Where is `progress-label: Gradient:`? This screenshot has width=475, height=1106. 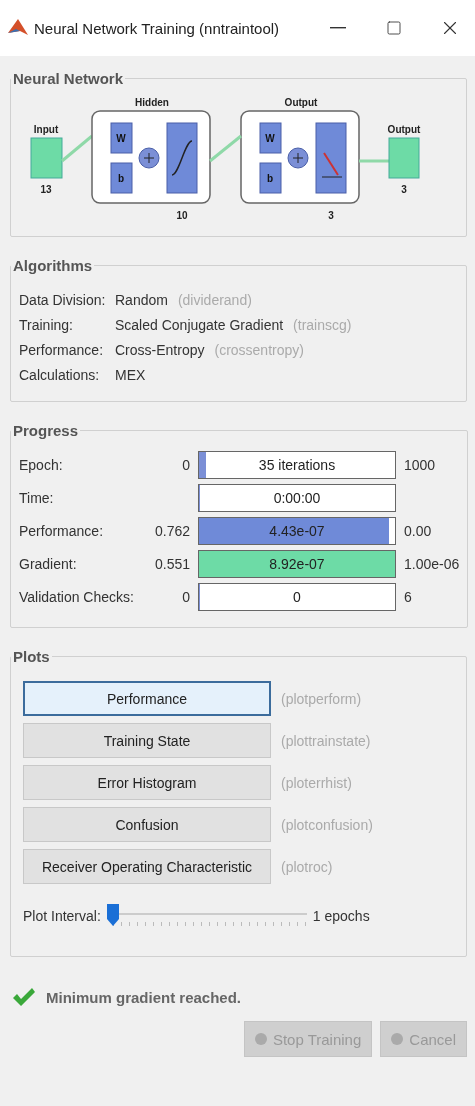
progress-label: Gradient: is located at coordinates (48, 564).